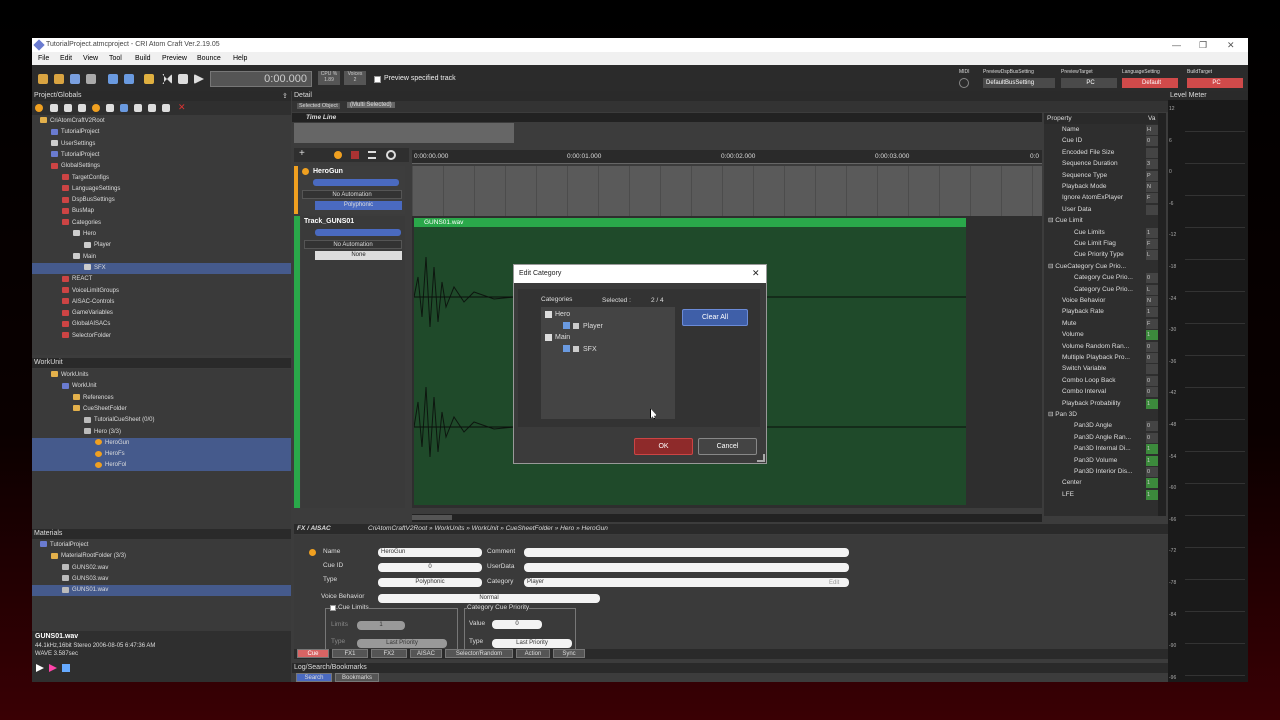 This screenshot has height=720, width=1280. I want to click on property-row: LFE 1, so click(1101, 494).